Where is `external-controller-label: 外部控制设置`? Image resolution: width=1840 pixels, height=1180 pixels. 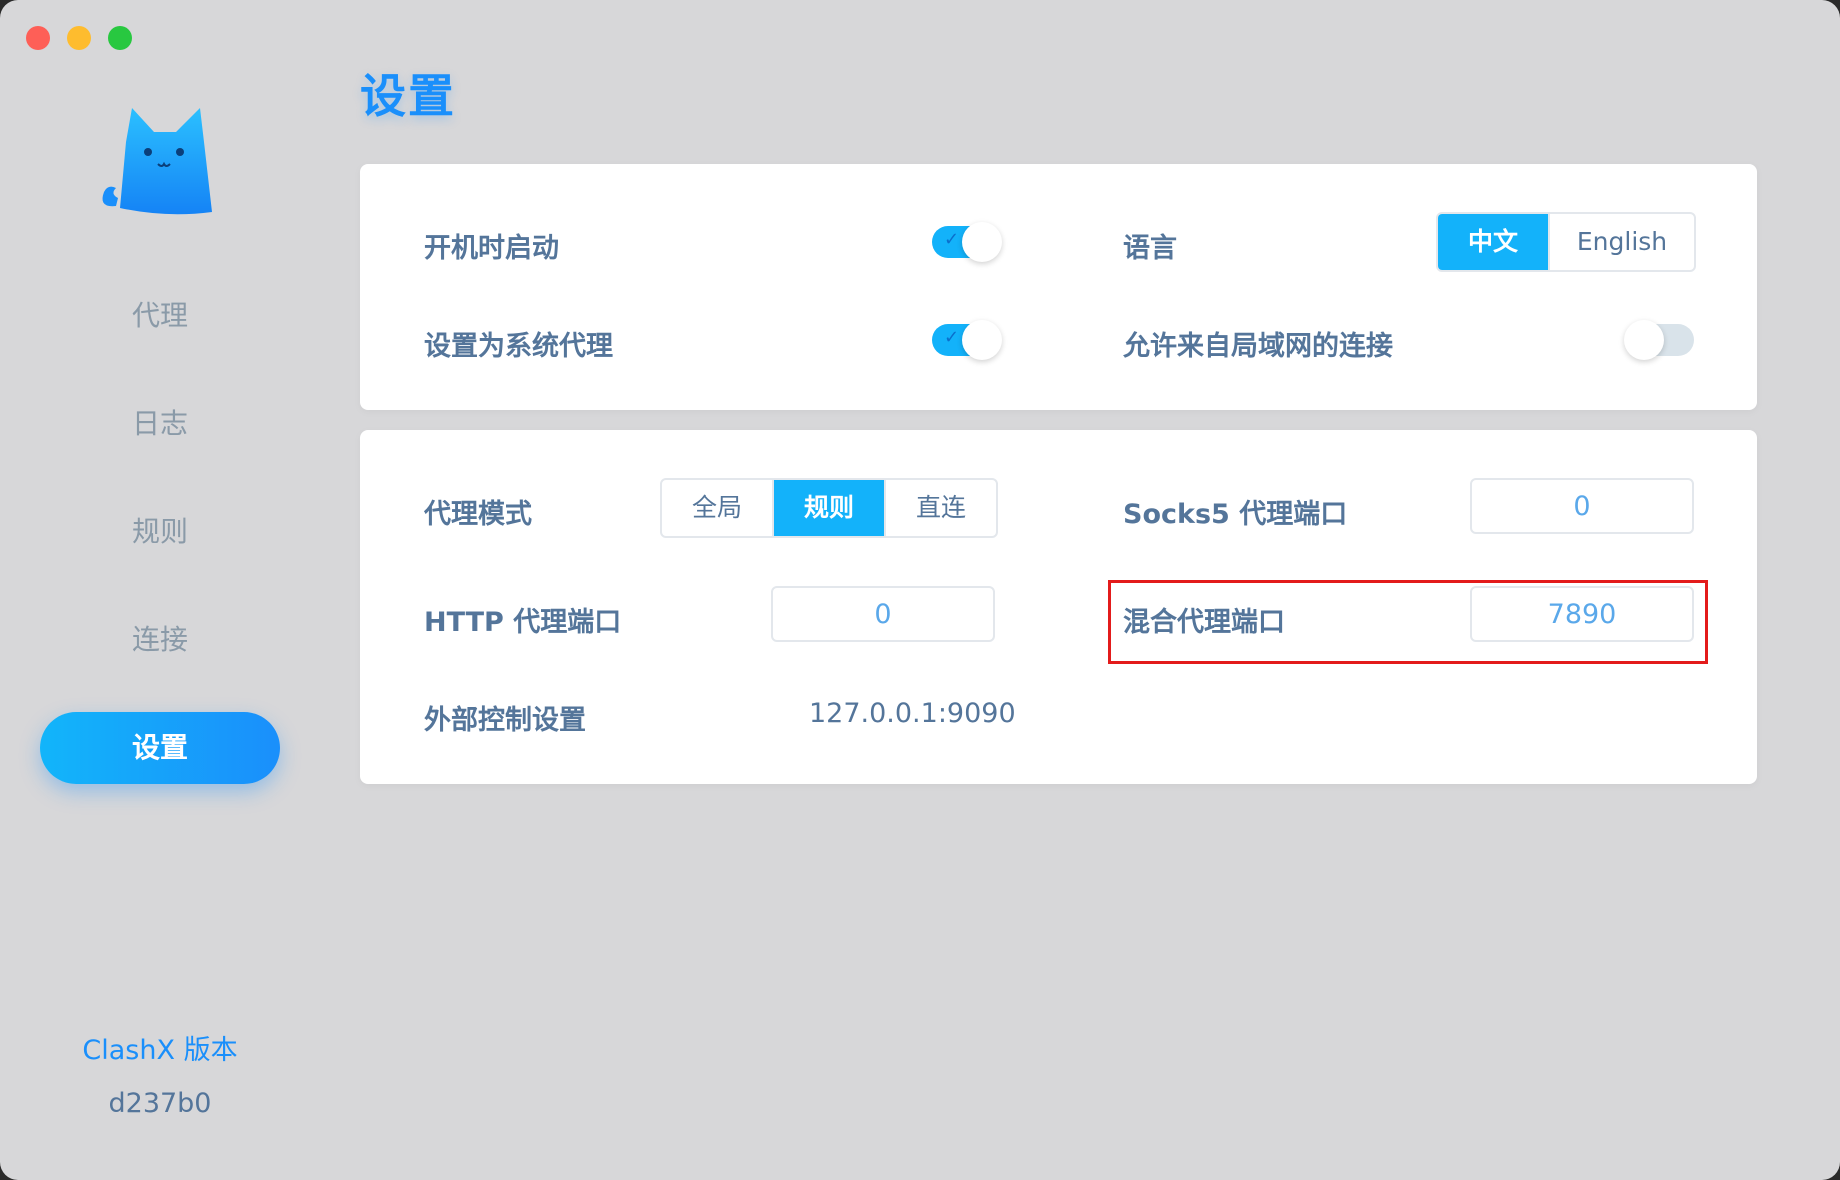 external-controller-label: 外部控制设置 is located at coordinates (505, 720).